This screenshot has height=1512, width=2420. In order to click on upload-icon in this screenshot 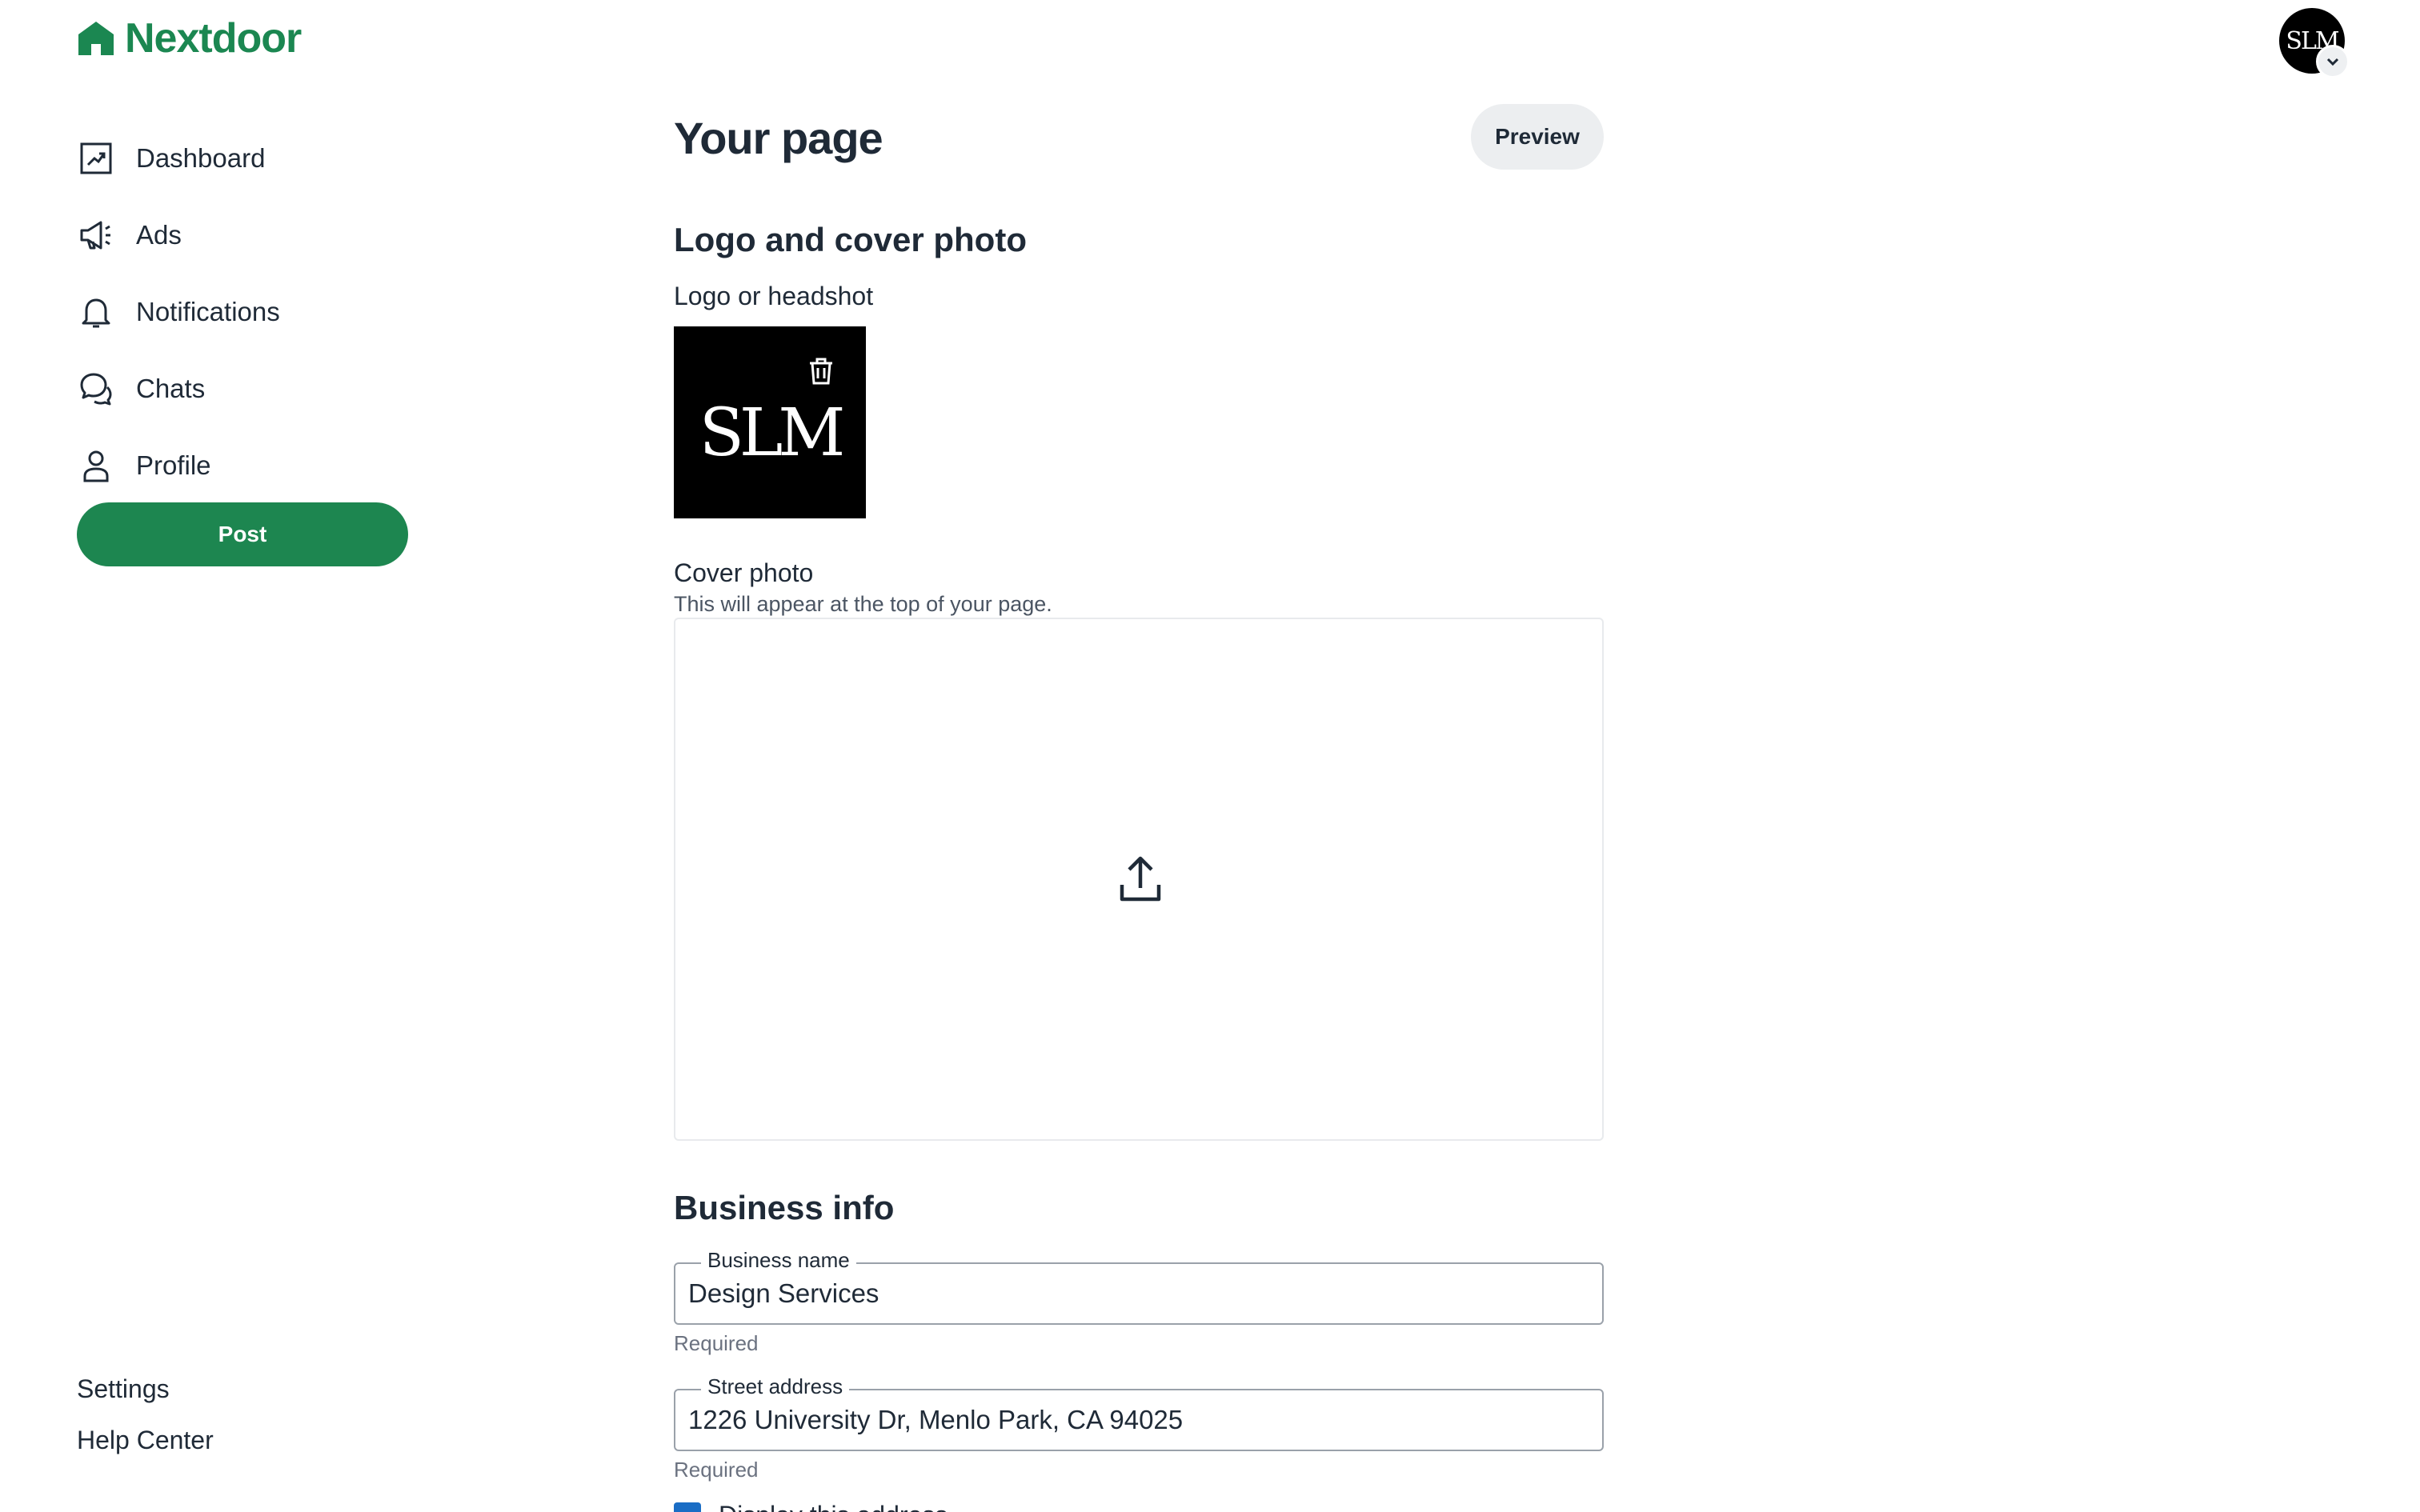, I will do `click(1140, 879)`.